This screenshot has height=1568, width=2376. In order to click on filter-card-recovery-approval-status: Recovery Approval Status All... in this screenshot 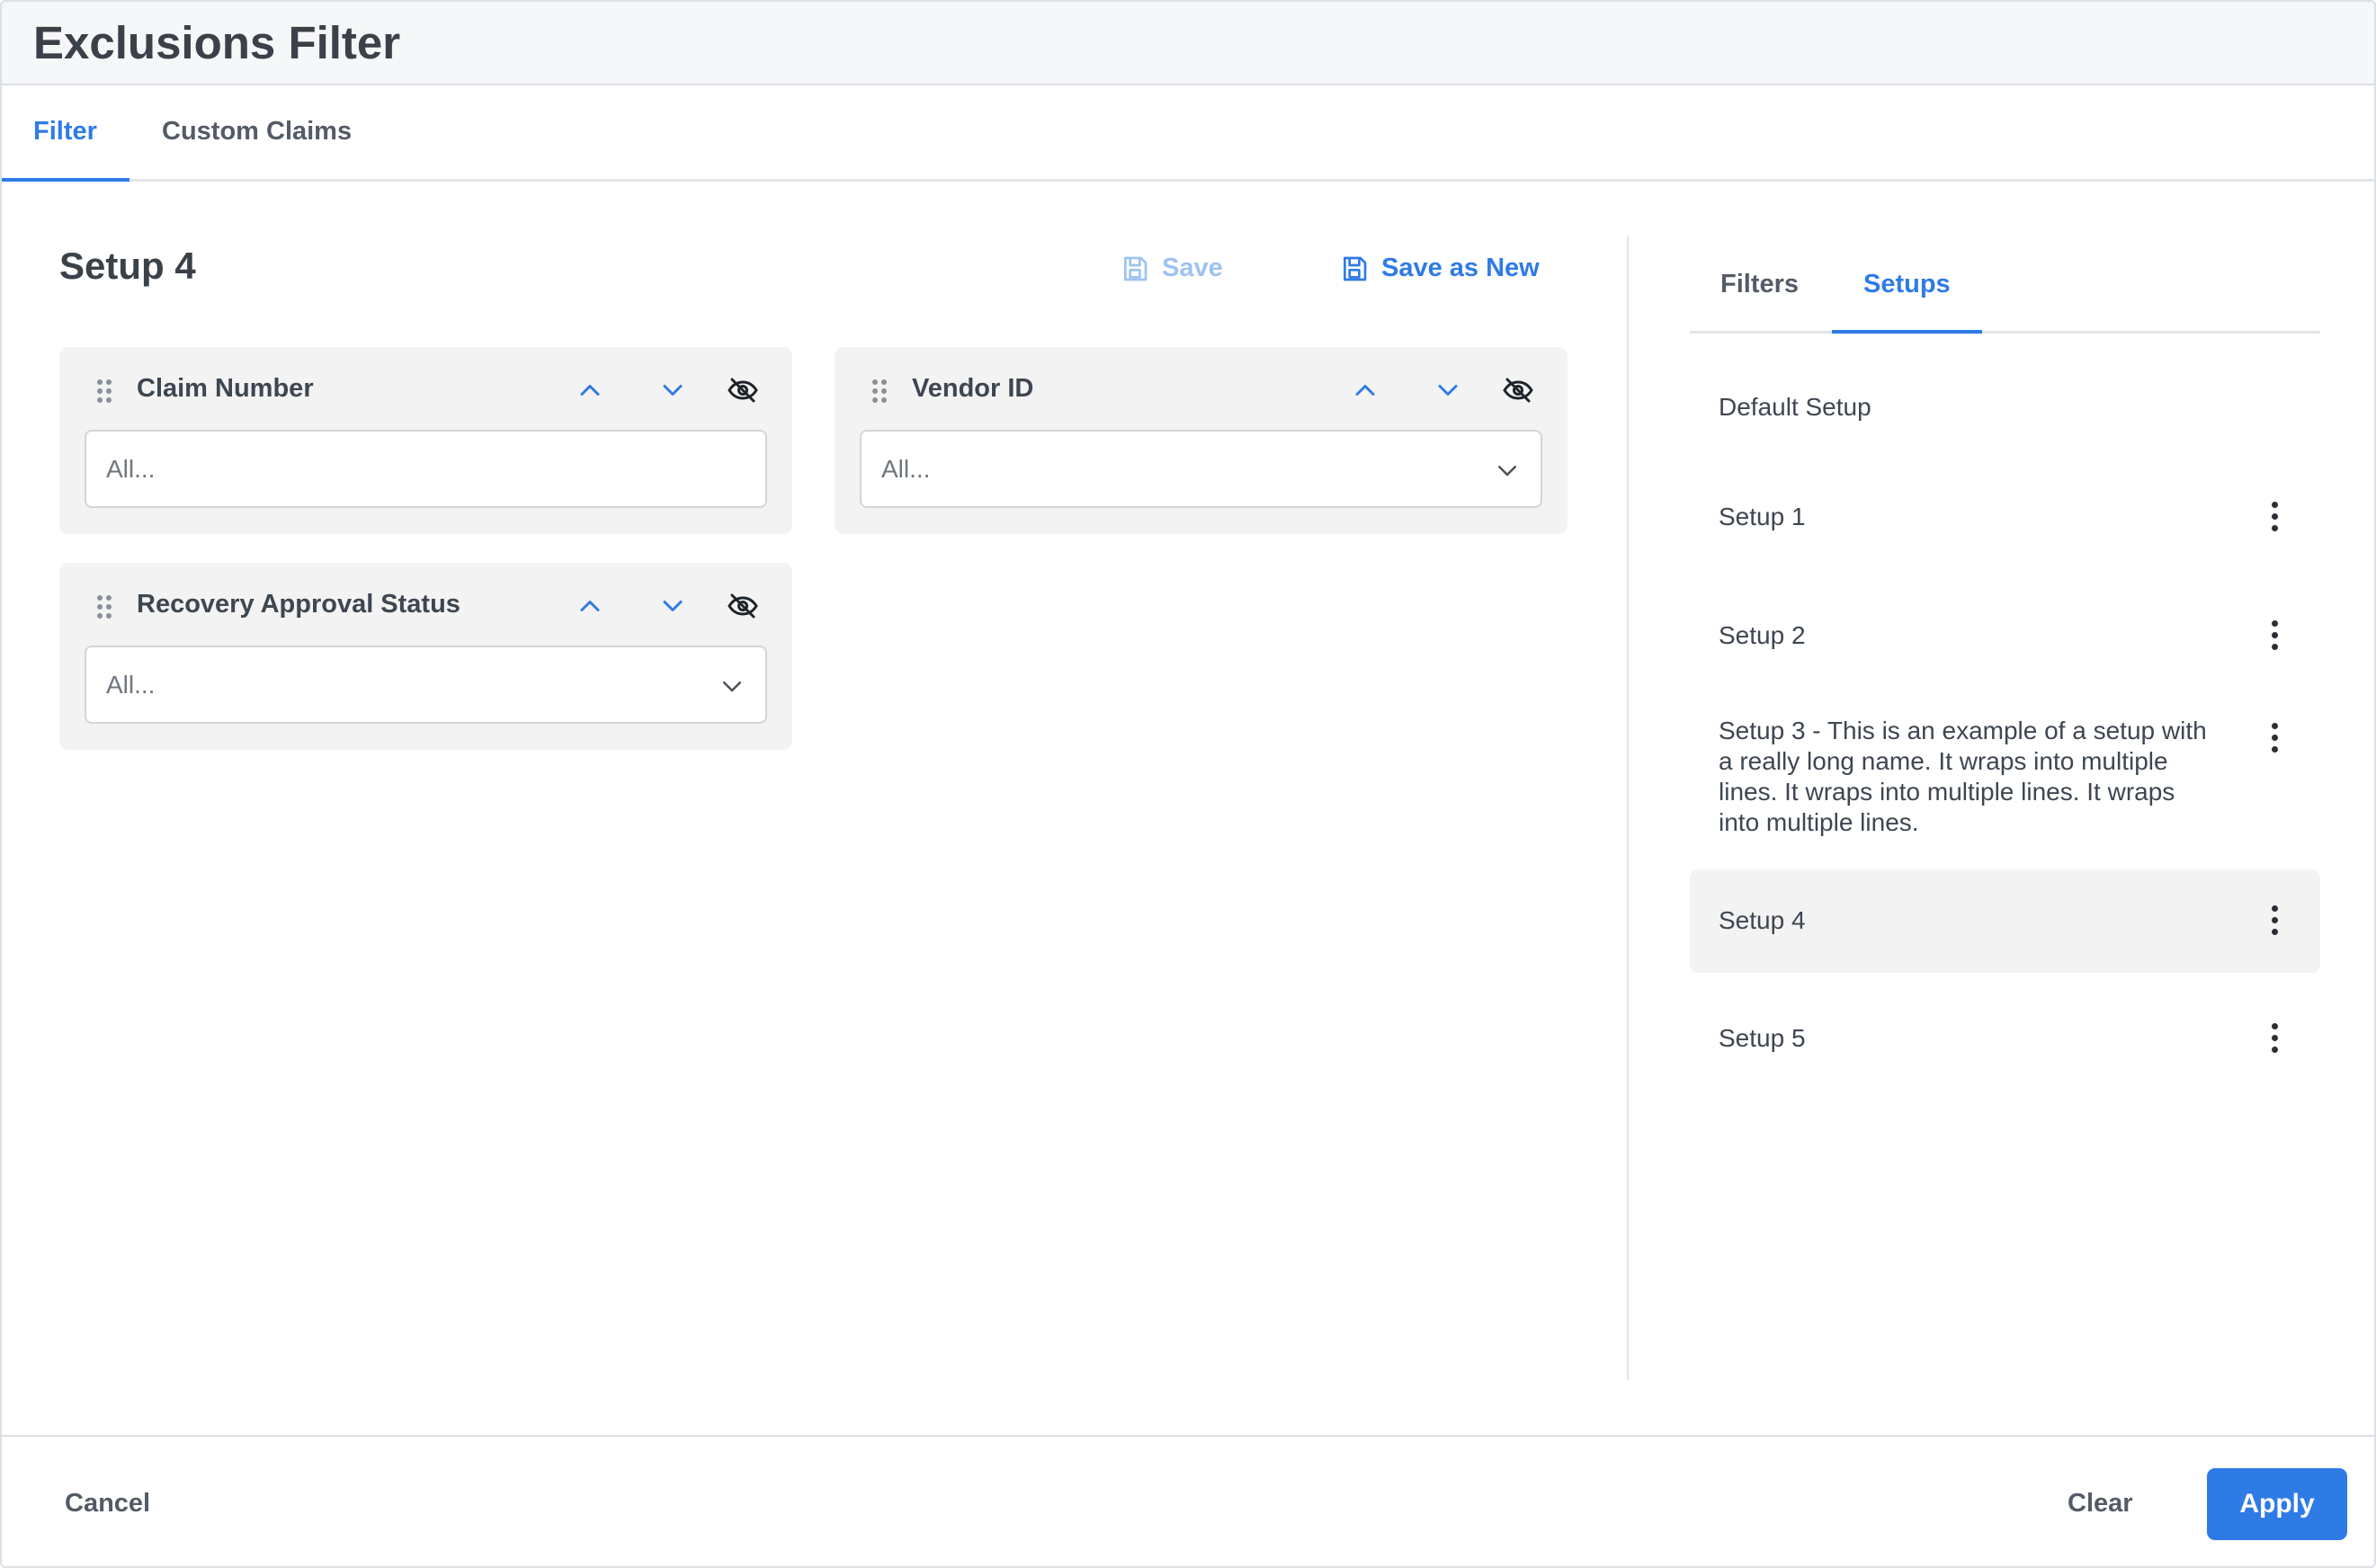, I will do `click(425, 656)`.